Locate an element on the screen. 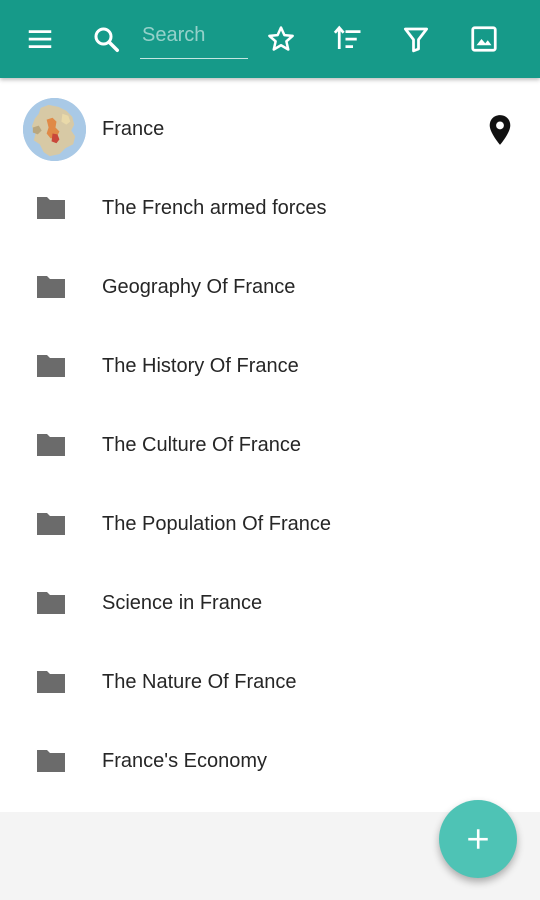  top-toolbar is located at coordinates (270, 39).